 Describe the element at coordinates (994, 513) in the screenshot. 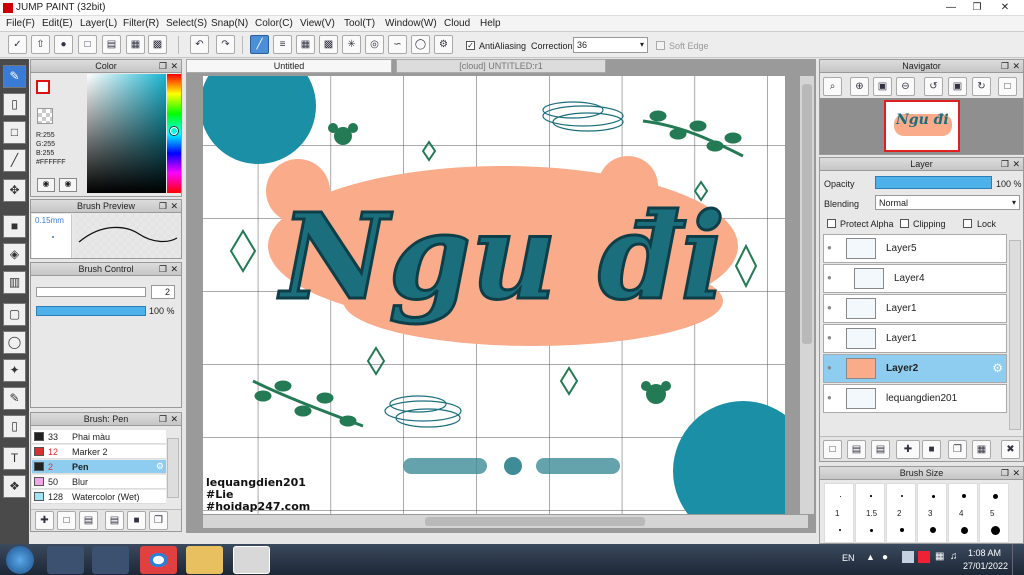

I see `brush-size-cell: 5` at that location.